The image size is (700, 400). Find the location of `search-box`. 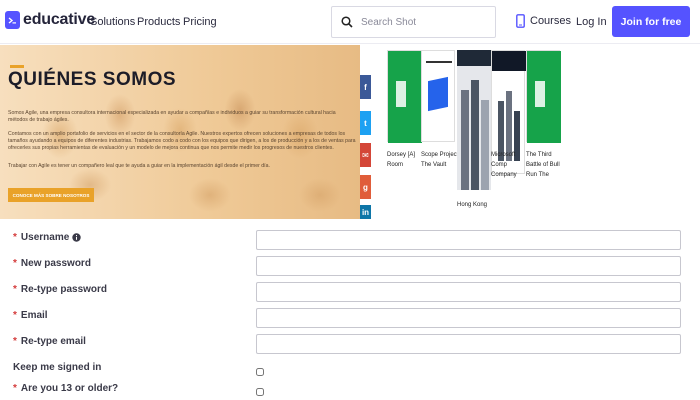

search-box is located at coordinates (413, 22).